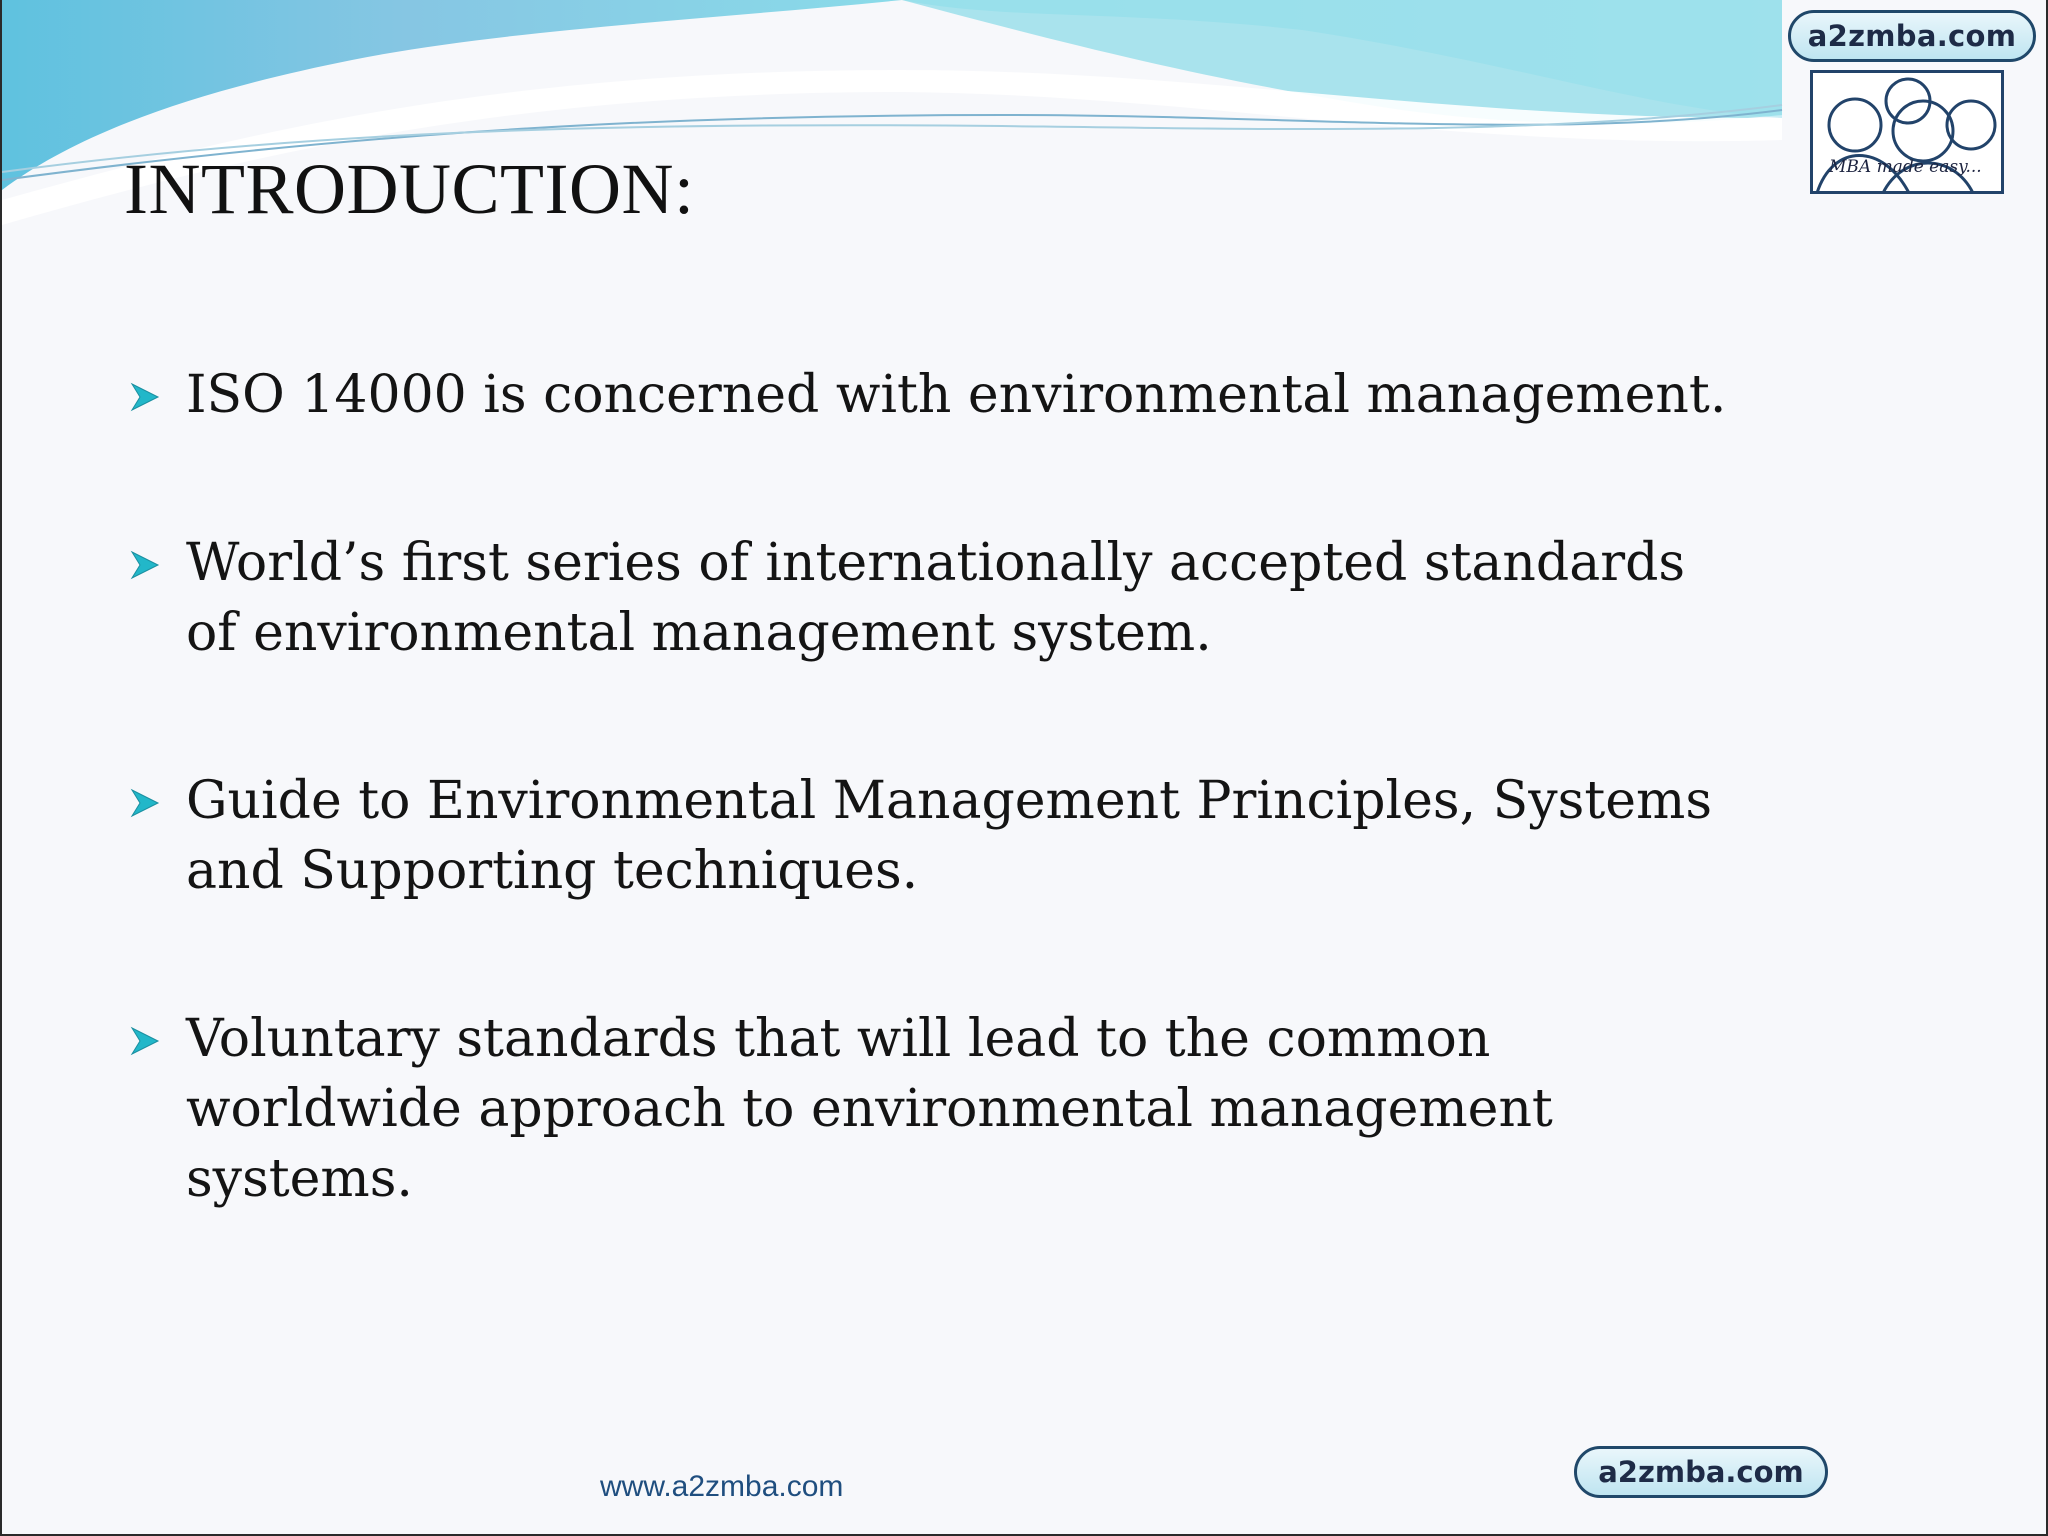 The height and width of the screenshot is (1536, 2048). Describe the element at coordinates (1701, 1472) in the screenshot. I see `footer-brand-badge: a2zmba.com` at that location.